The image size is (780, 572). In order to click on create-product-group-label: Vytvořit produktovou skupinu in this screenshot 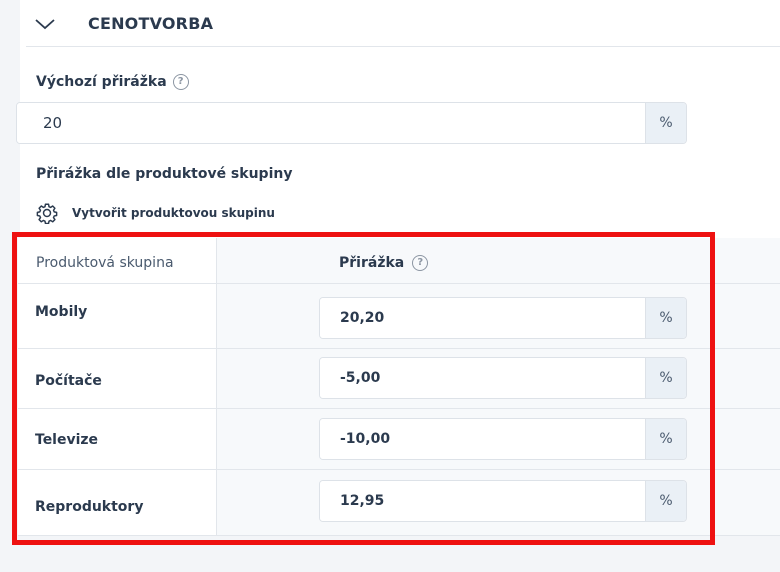, I will do `click(173, 213)`.